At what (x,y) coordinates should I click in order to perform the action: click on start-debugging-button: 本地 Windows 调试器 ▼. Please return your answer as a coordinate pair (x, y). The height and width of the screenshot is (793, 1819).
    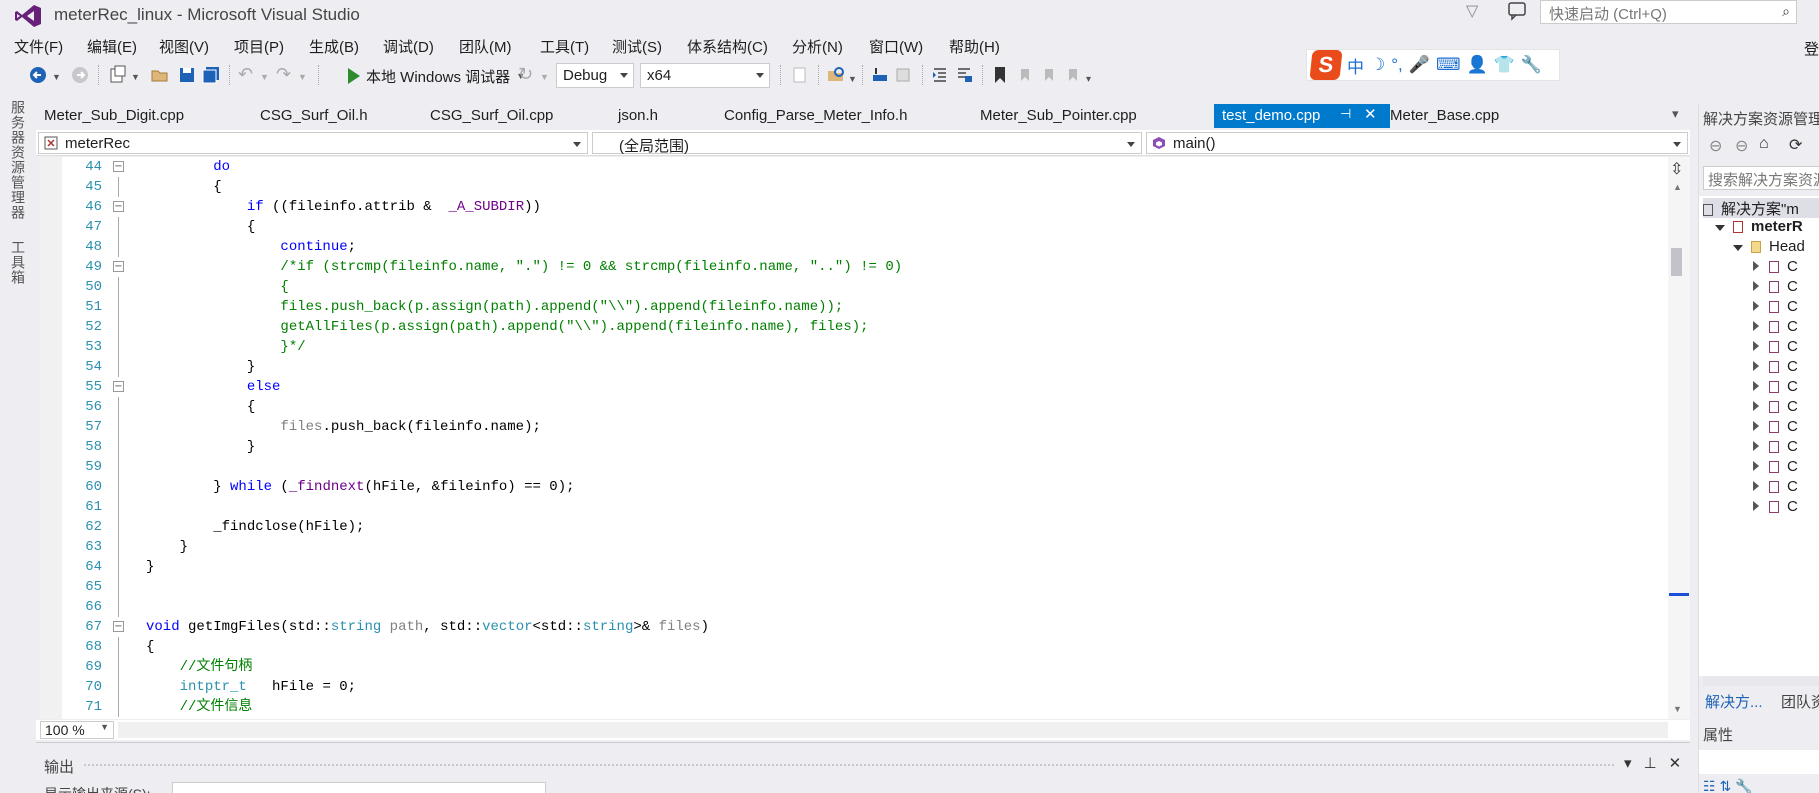
    Looking at the image, I should click on (436, 76).